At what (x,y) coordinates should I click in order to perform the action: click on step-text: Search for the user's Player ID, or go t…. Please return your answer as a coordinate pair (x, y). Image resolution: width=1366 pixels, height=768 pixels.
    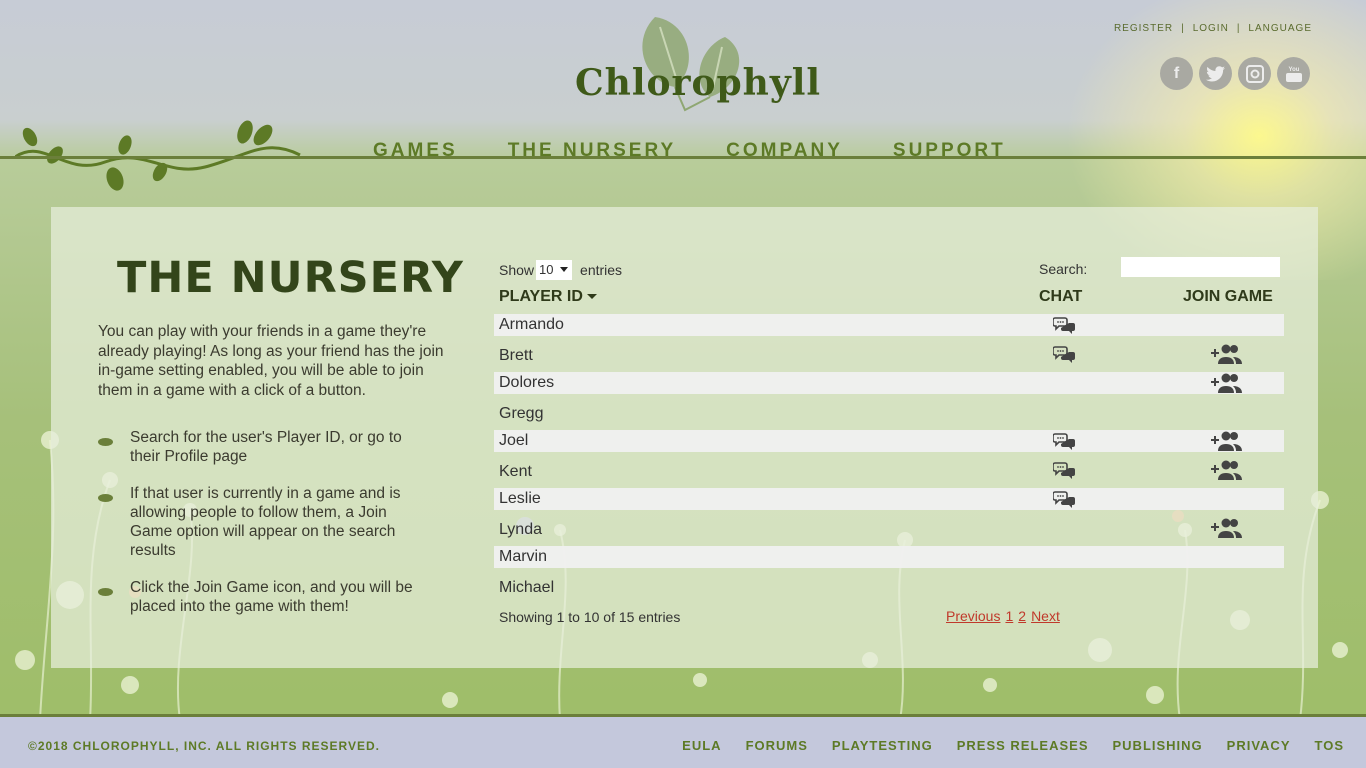
    Looking at the image, I should click on (266, 447).